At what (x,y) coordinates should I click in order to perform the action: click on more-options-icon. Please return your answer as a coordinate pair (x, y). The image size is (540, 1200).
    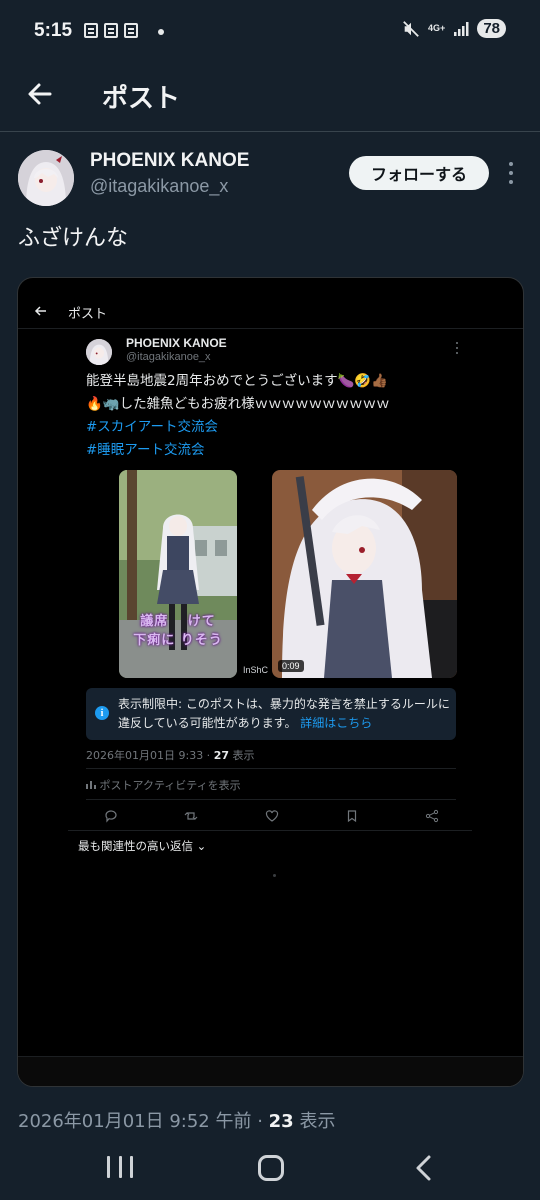
    Looking at the image, I should click on (511, 173).